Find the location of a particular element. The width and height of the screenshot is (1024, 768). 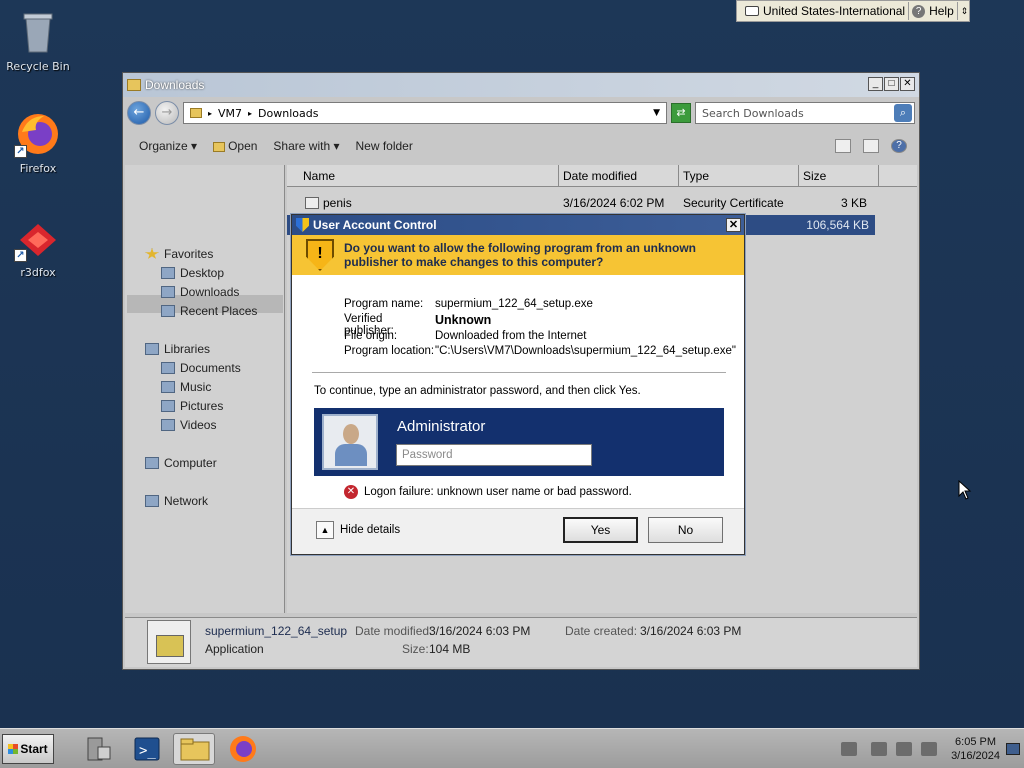

hide-details-button: ▲ Hide details is located at coordinates (358, 530).